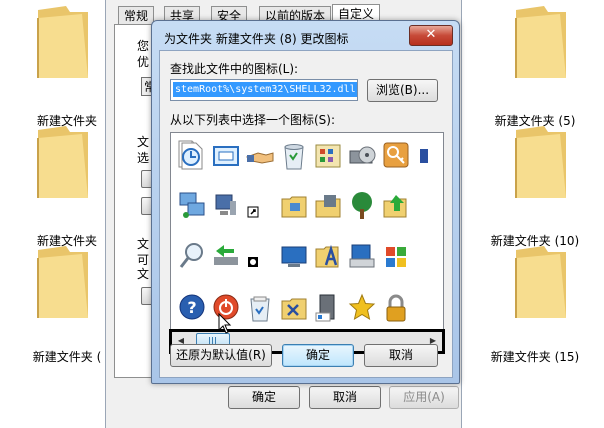 The image size is (604, 428). Describe the element at coordinates (345, 397) in the screenshot. I see `properties-cancel-button: 取消` at that location.